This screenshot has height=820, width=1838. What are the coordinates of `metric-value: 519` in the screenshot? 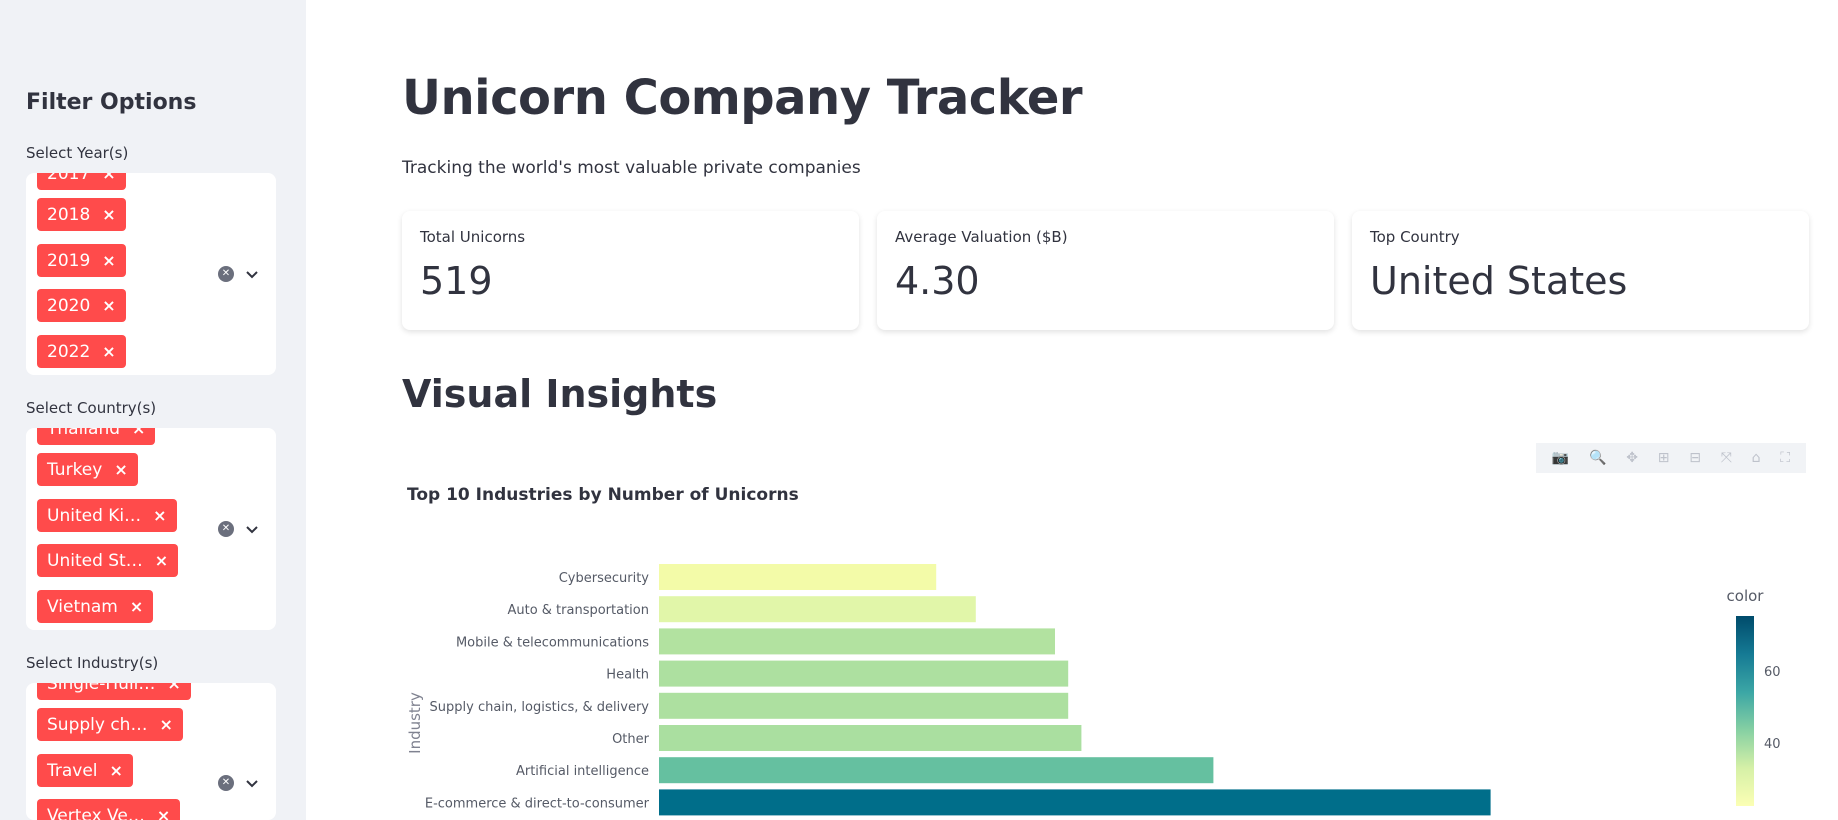 It's located at (456, 281).